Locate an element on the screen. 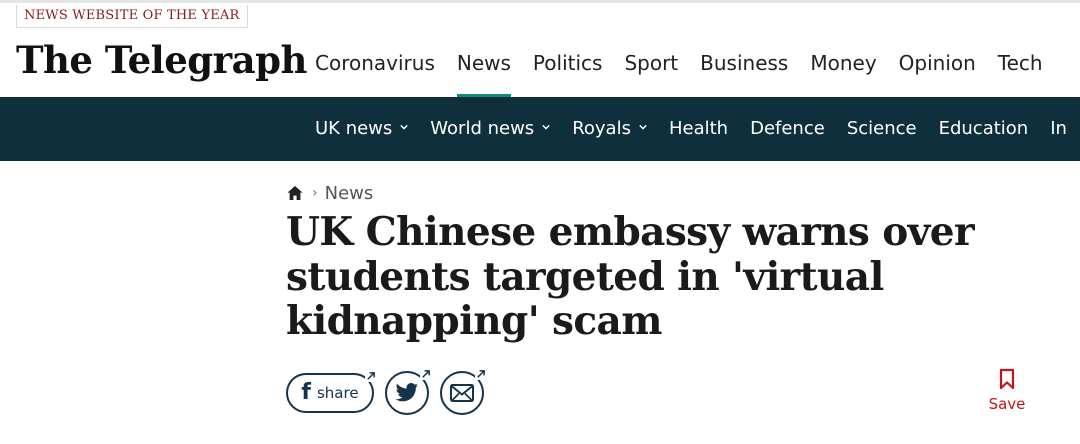 The height and width of the screenshot is (444, 1080). breadcrumb-section: News is located at coordinates (349, 193).